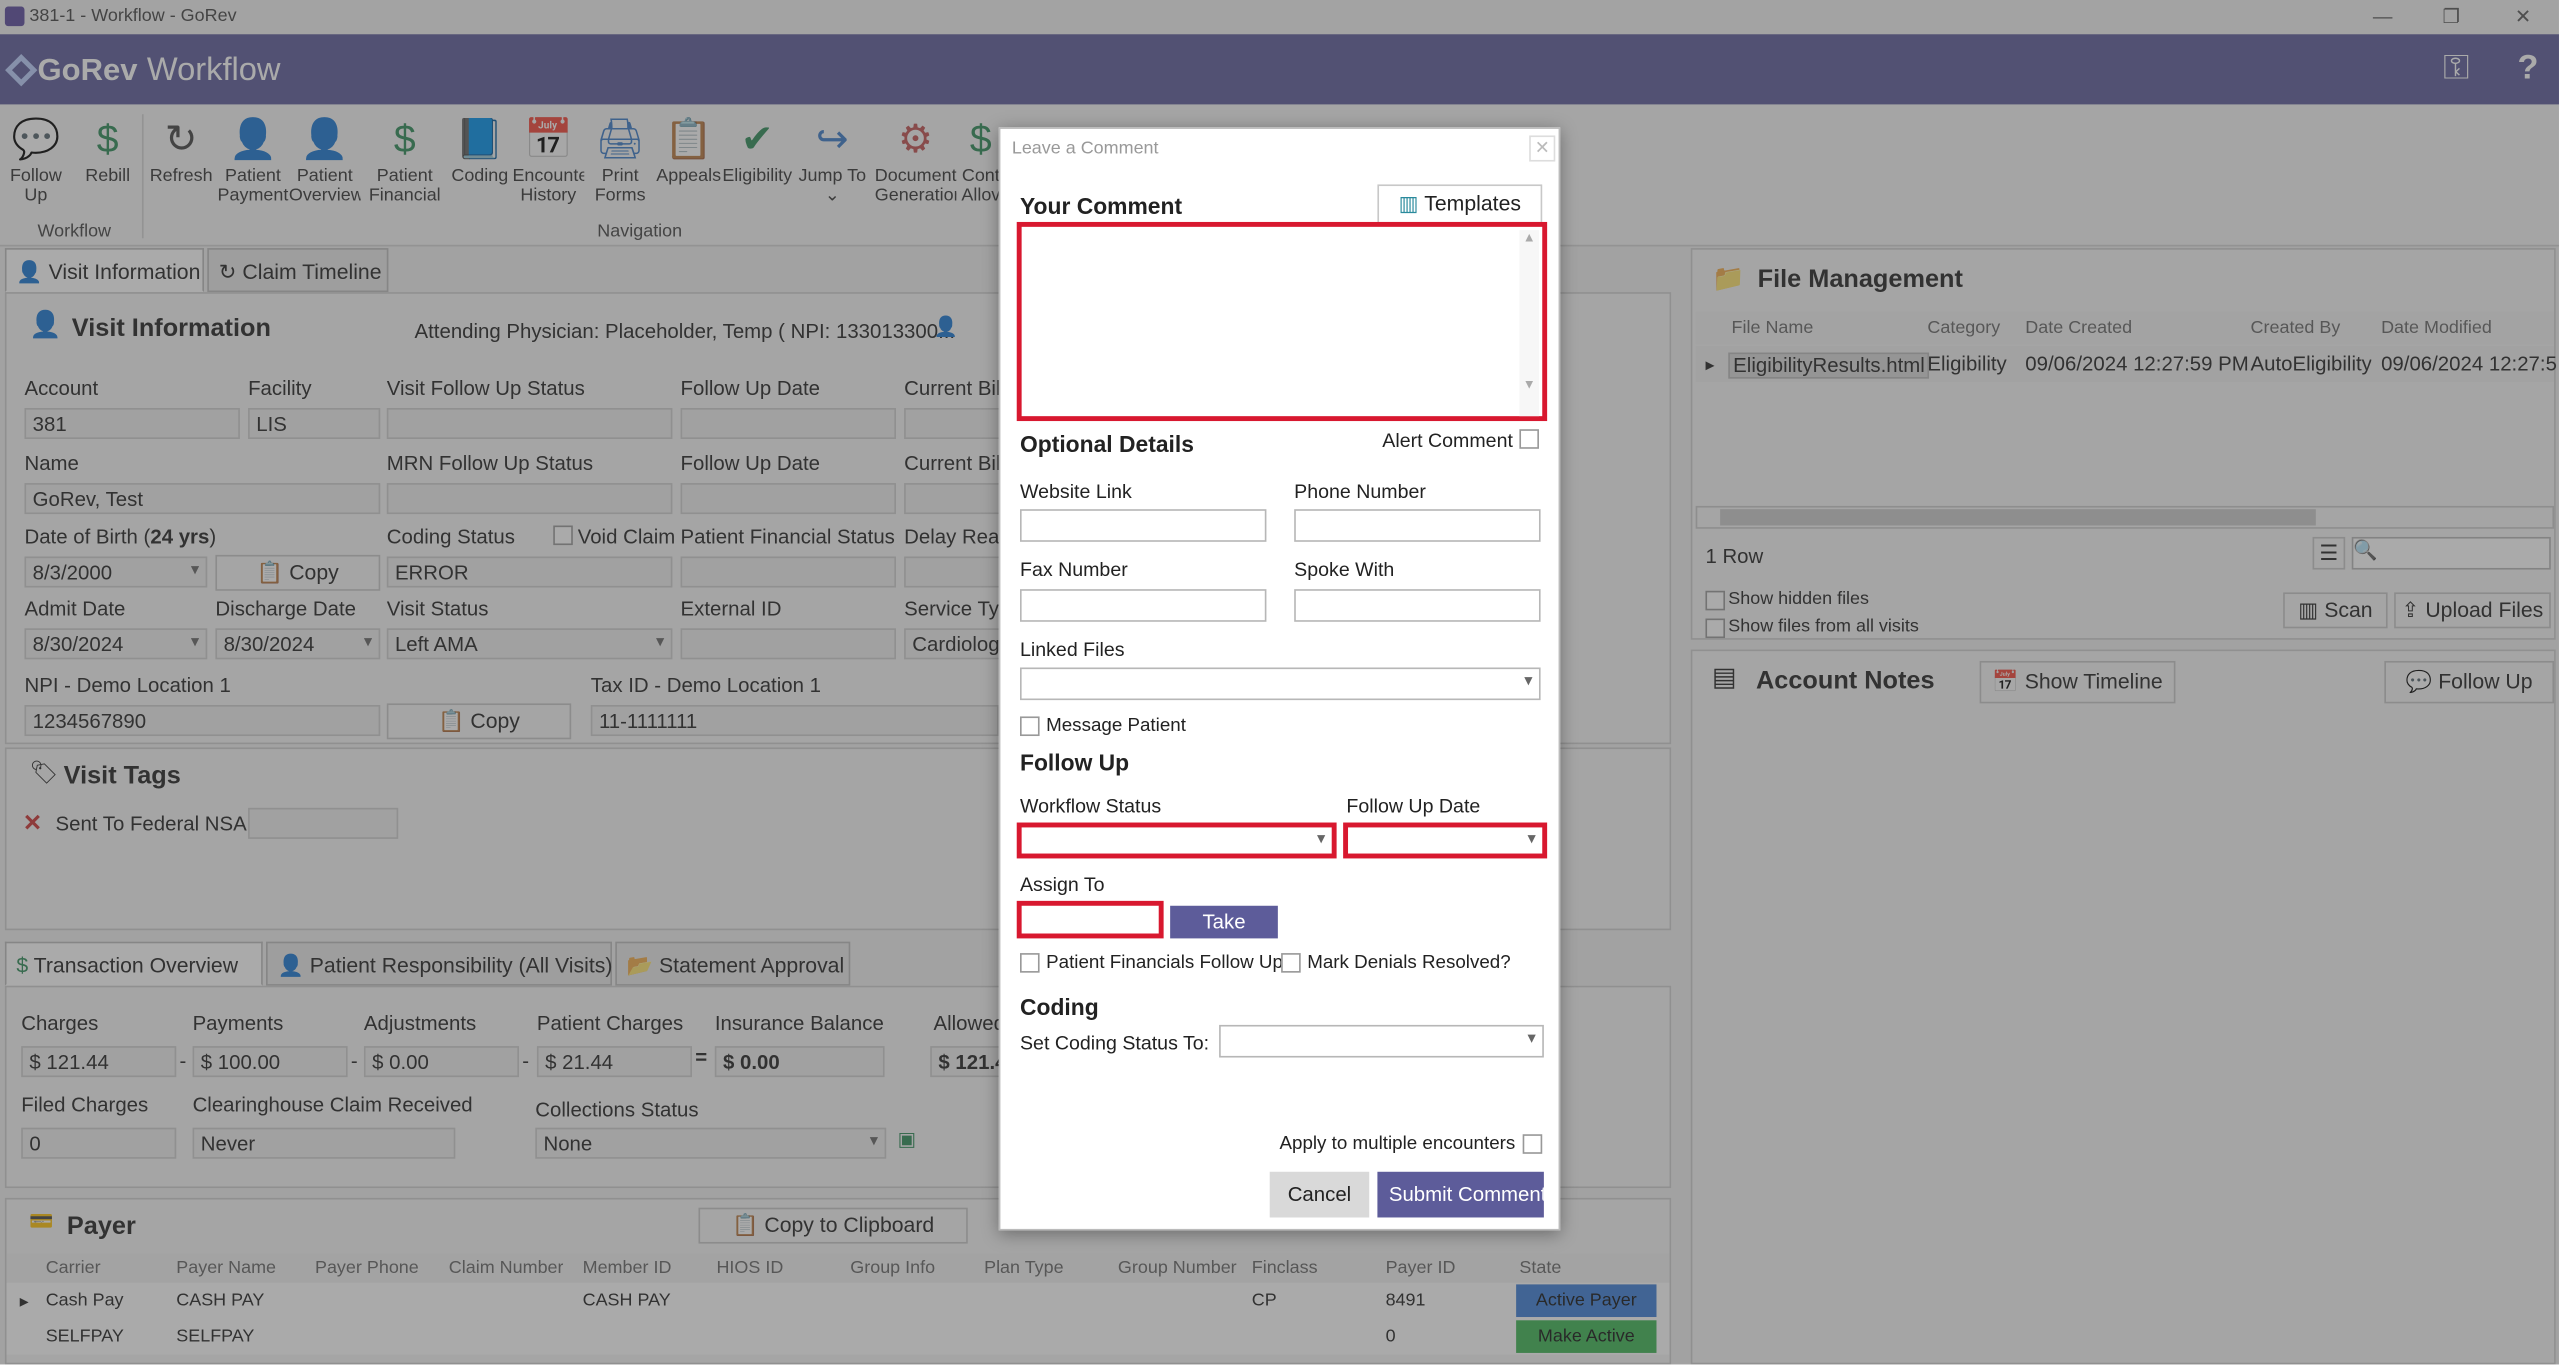 The width and height of the screenshot is (2559, 1365). I want to click on coding-status-select, so click(1381, 1041).